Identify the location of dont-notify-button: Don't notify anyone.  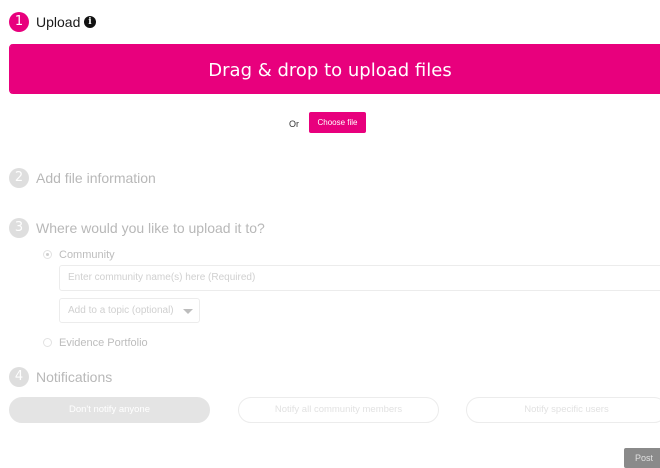
(109, 410).